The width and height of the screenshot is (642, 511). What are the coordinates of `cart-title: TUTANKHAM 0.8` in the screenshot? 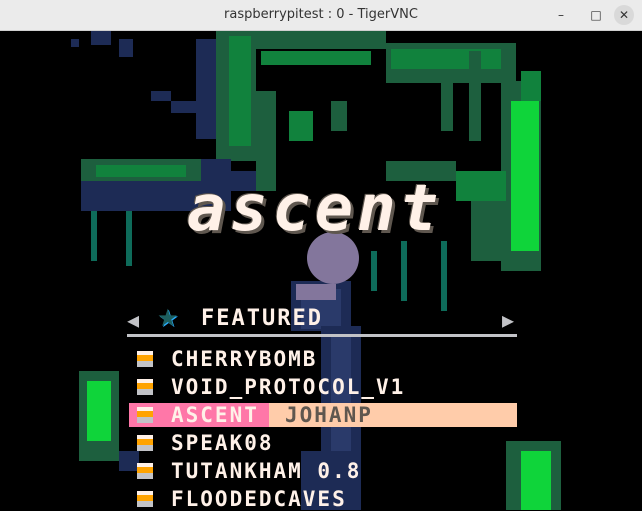 It's located at (266, 471).